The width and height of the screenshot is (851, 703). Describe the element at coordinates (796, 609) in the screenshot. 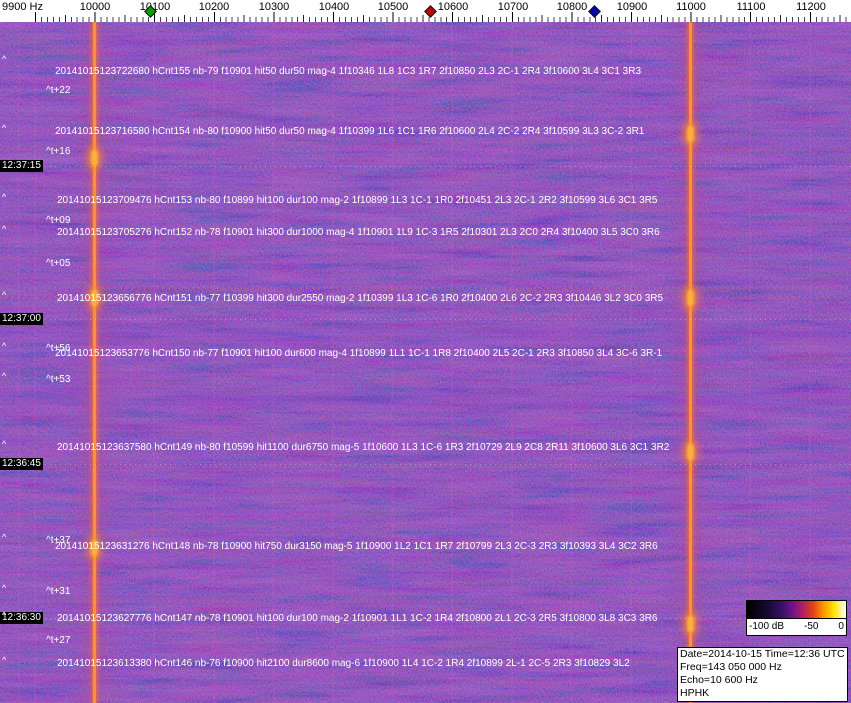

I see `color-gradient-bar` at that location.